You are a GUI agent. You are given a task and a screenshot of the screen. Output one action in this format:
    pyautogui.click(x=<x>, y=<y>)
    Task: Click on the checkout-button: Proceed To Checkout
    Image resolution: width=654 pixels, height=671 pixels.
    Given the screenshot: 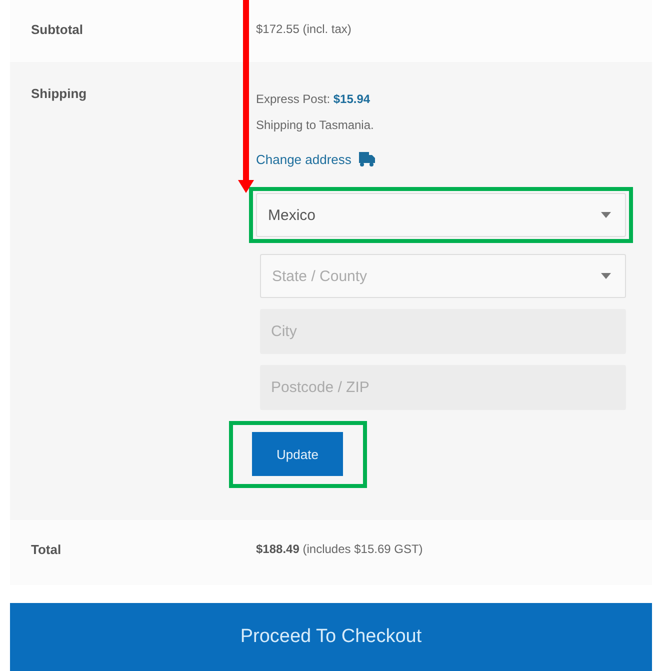 What is the action you would take?
    pyautogui.click(x=331, y=637)
    